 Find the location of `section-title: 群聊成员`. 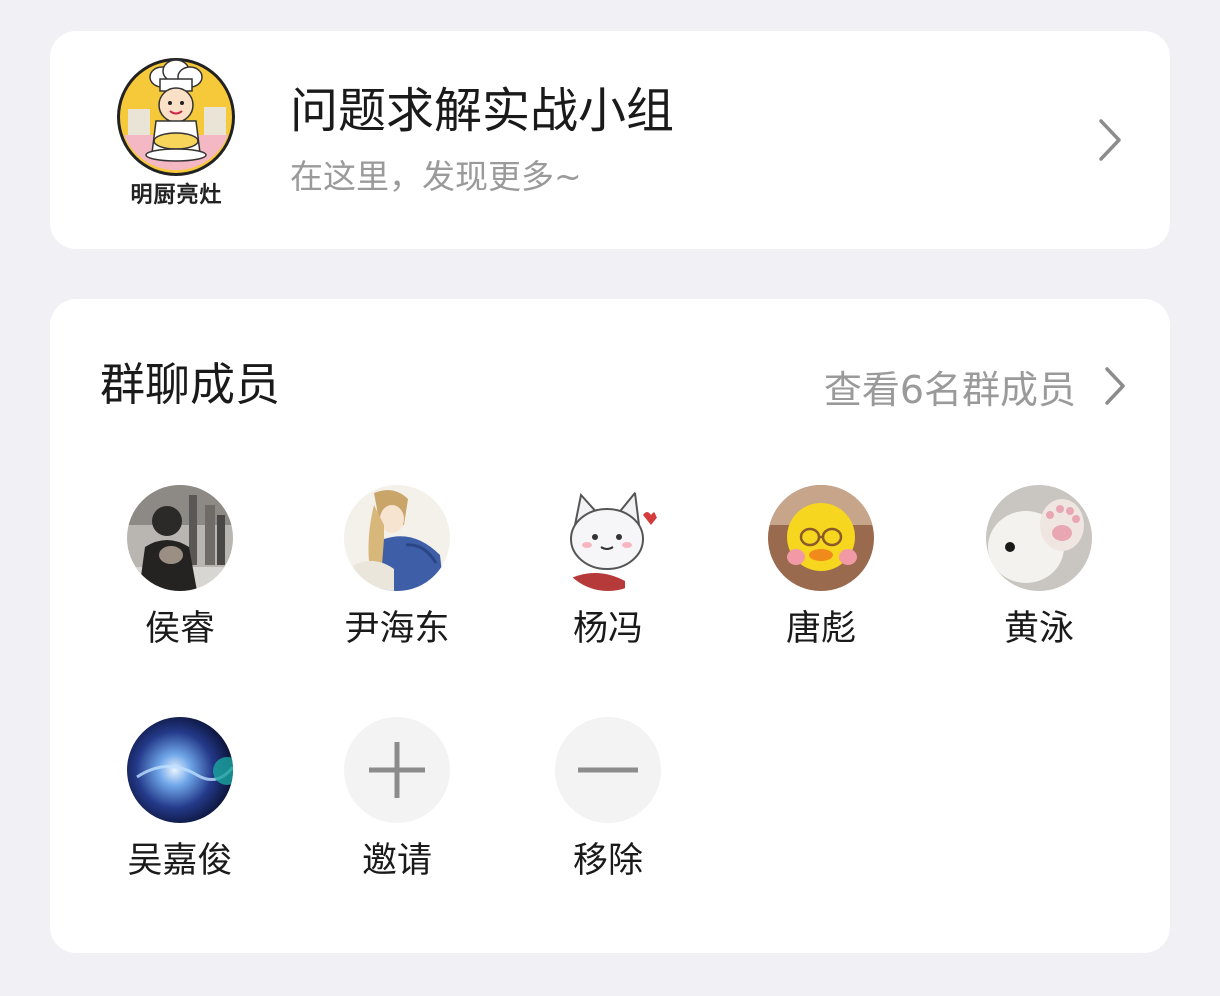

section-title: 群聊成员 is located at coordinates (190, 384).